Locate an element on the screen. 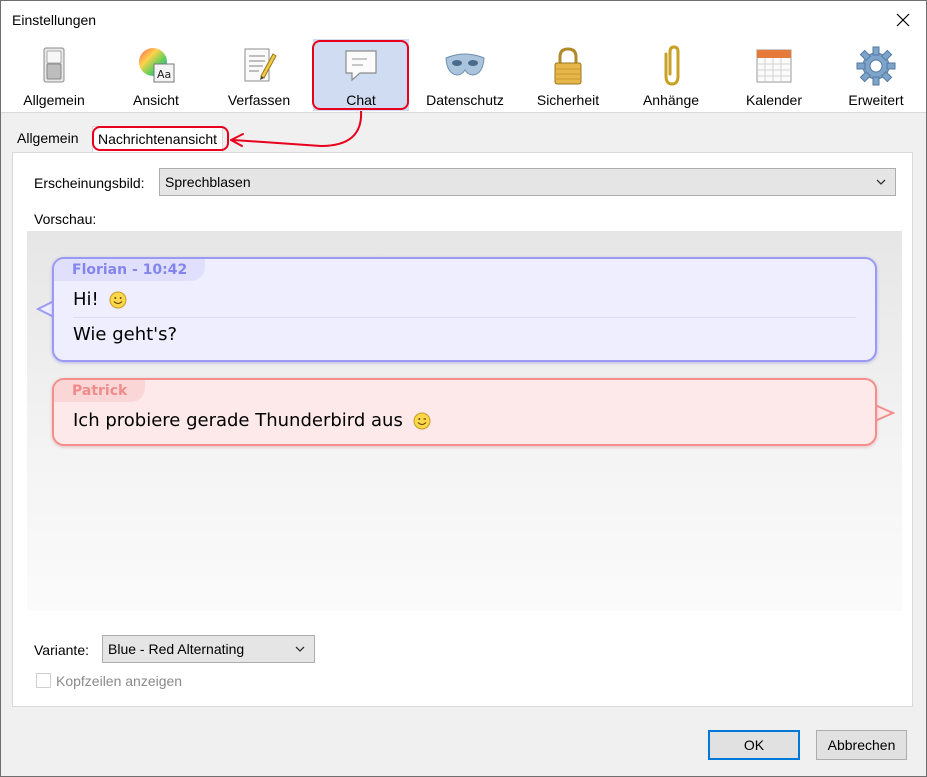 This screenshot has width=927, height=777. cancel-button: Abbrechen is located at coordinates (861, 745).